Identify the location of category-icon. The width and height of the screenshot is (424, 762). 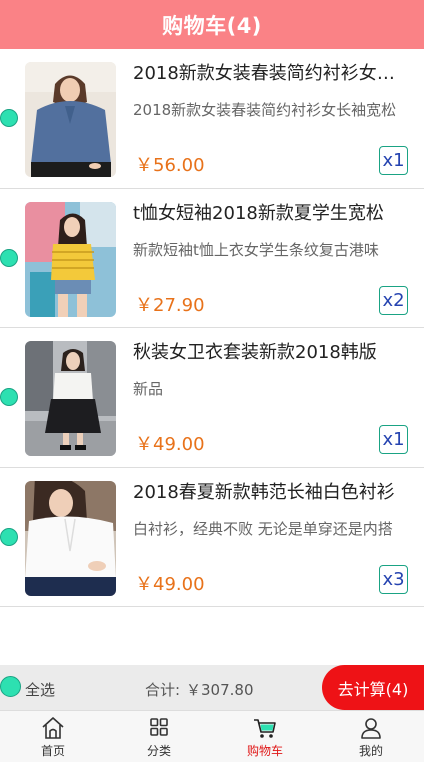
(159, 727).